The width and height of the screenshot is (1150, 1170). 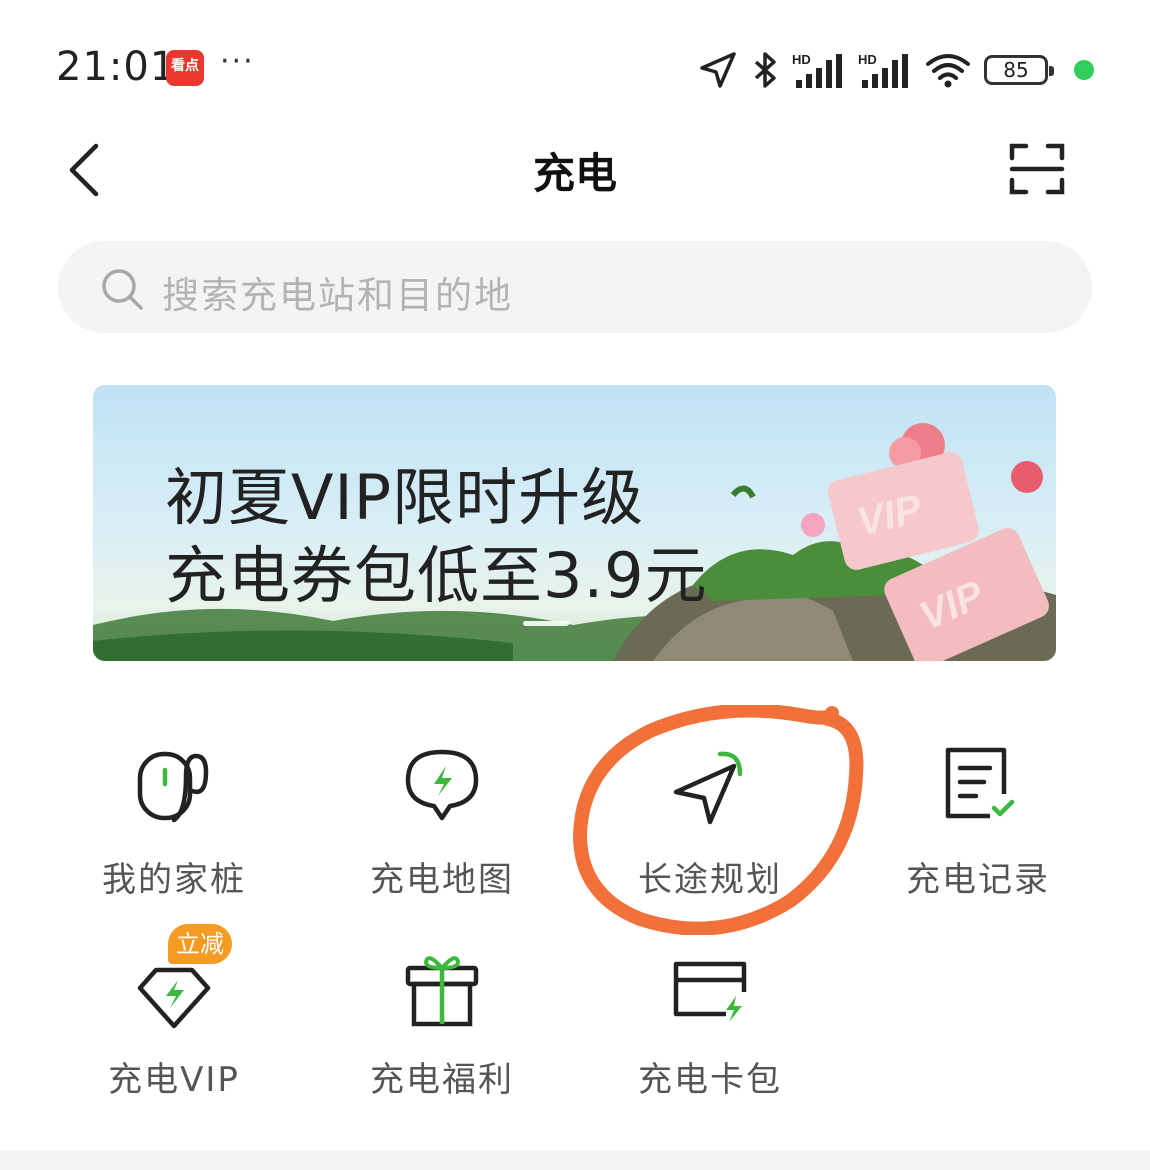 I want to click on more-notifications-icon: ···, so click(x=237, y=61).